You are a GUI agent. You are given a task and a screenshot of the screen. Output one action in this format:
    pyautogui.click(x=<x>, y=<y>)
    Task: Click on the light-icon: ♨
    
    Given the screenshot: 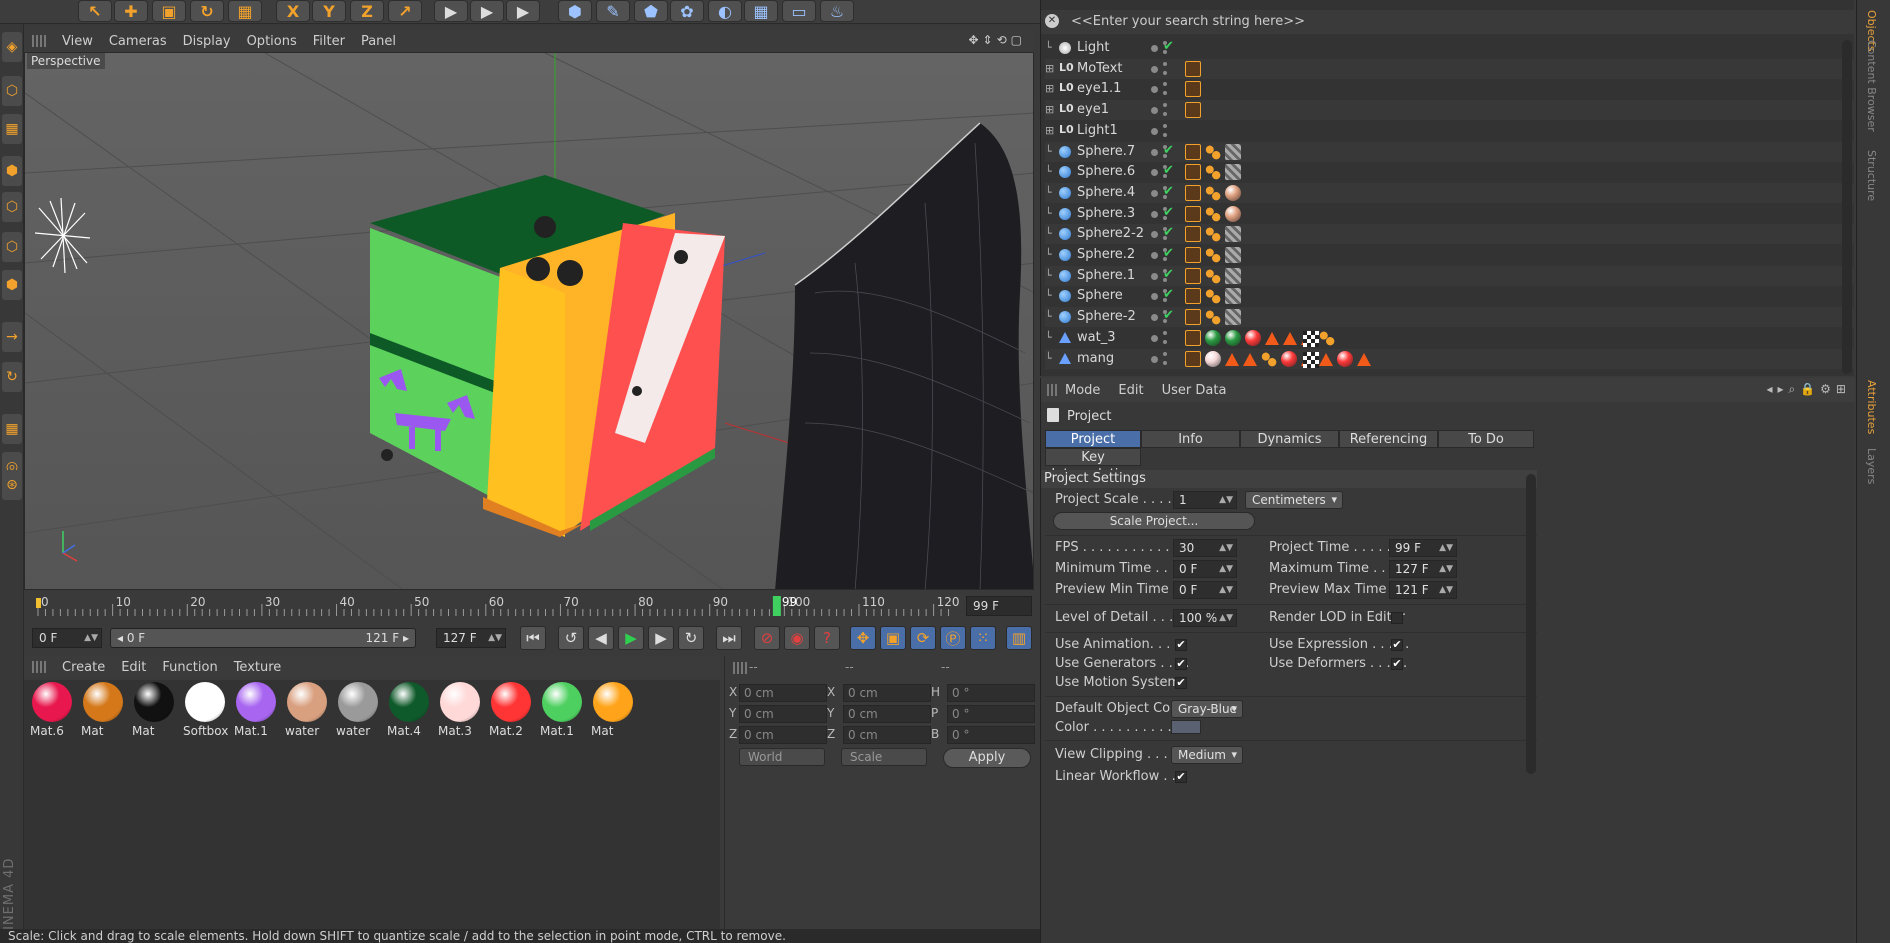 What is the action you would take?
    pyautogui.click(x=837, y=11)
    